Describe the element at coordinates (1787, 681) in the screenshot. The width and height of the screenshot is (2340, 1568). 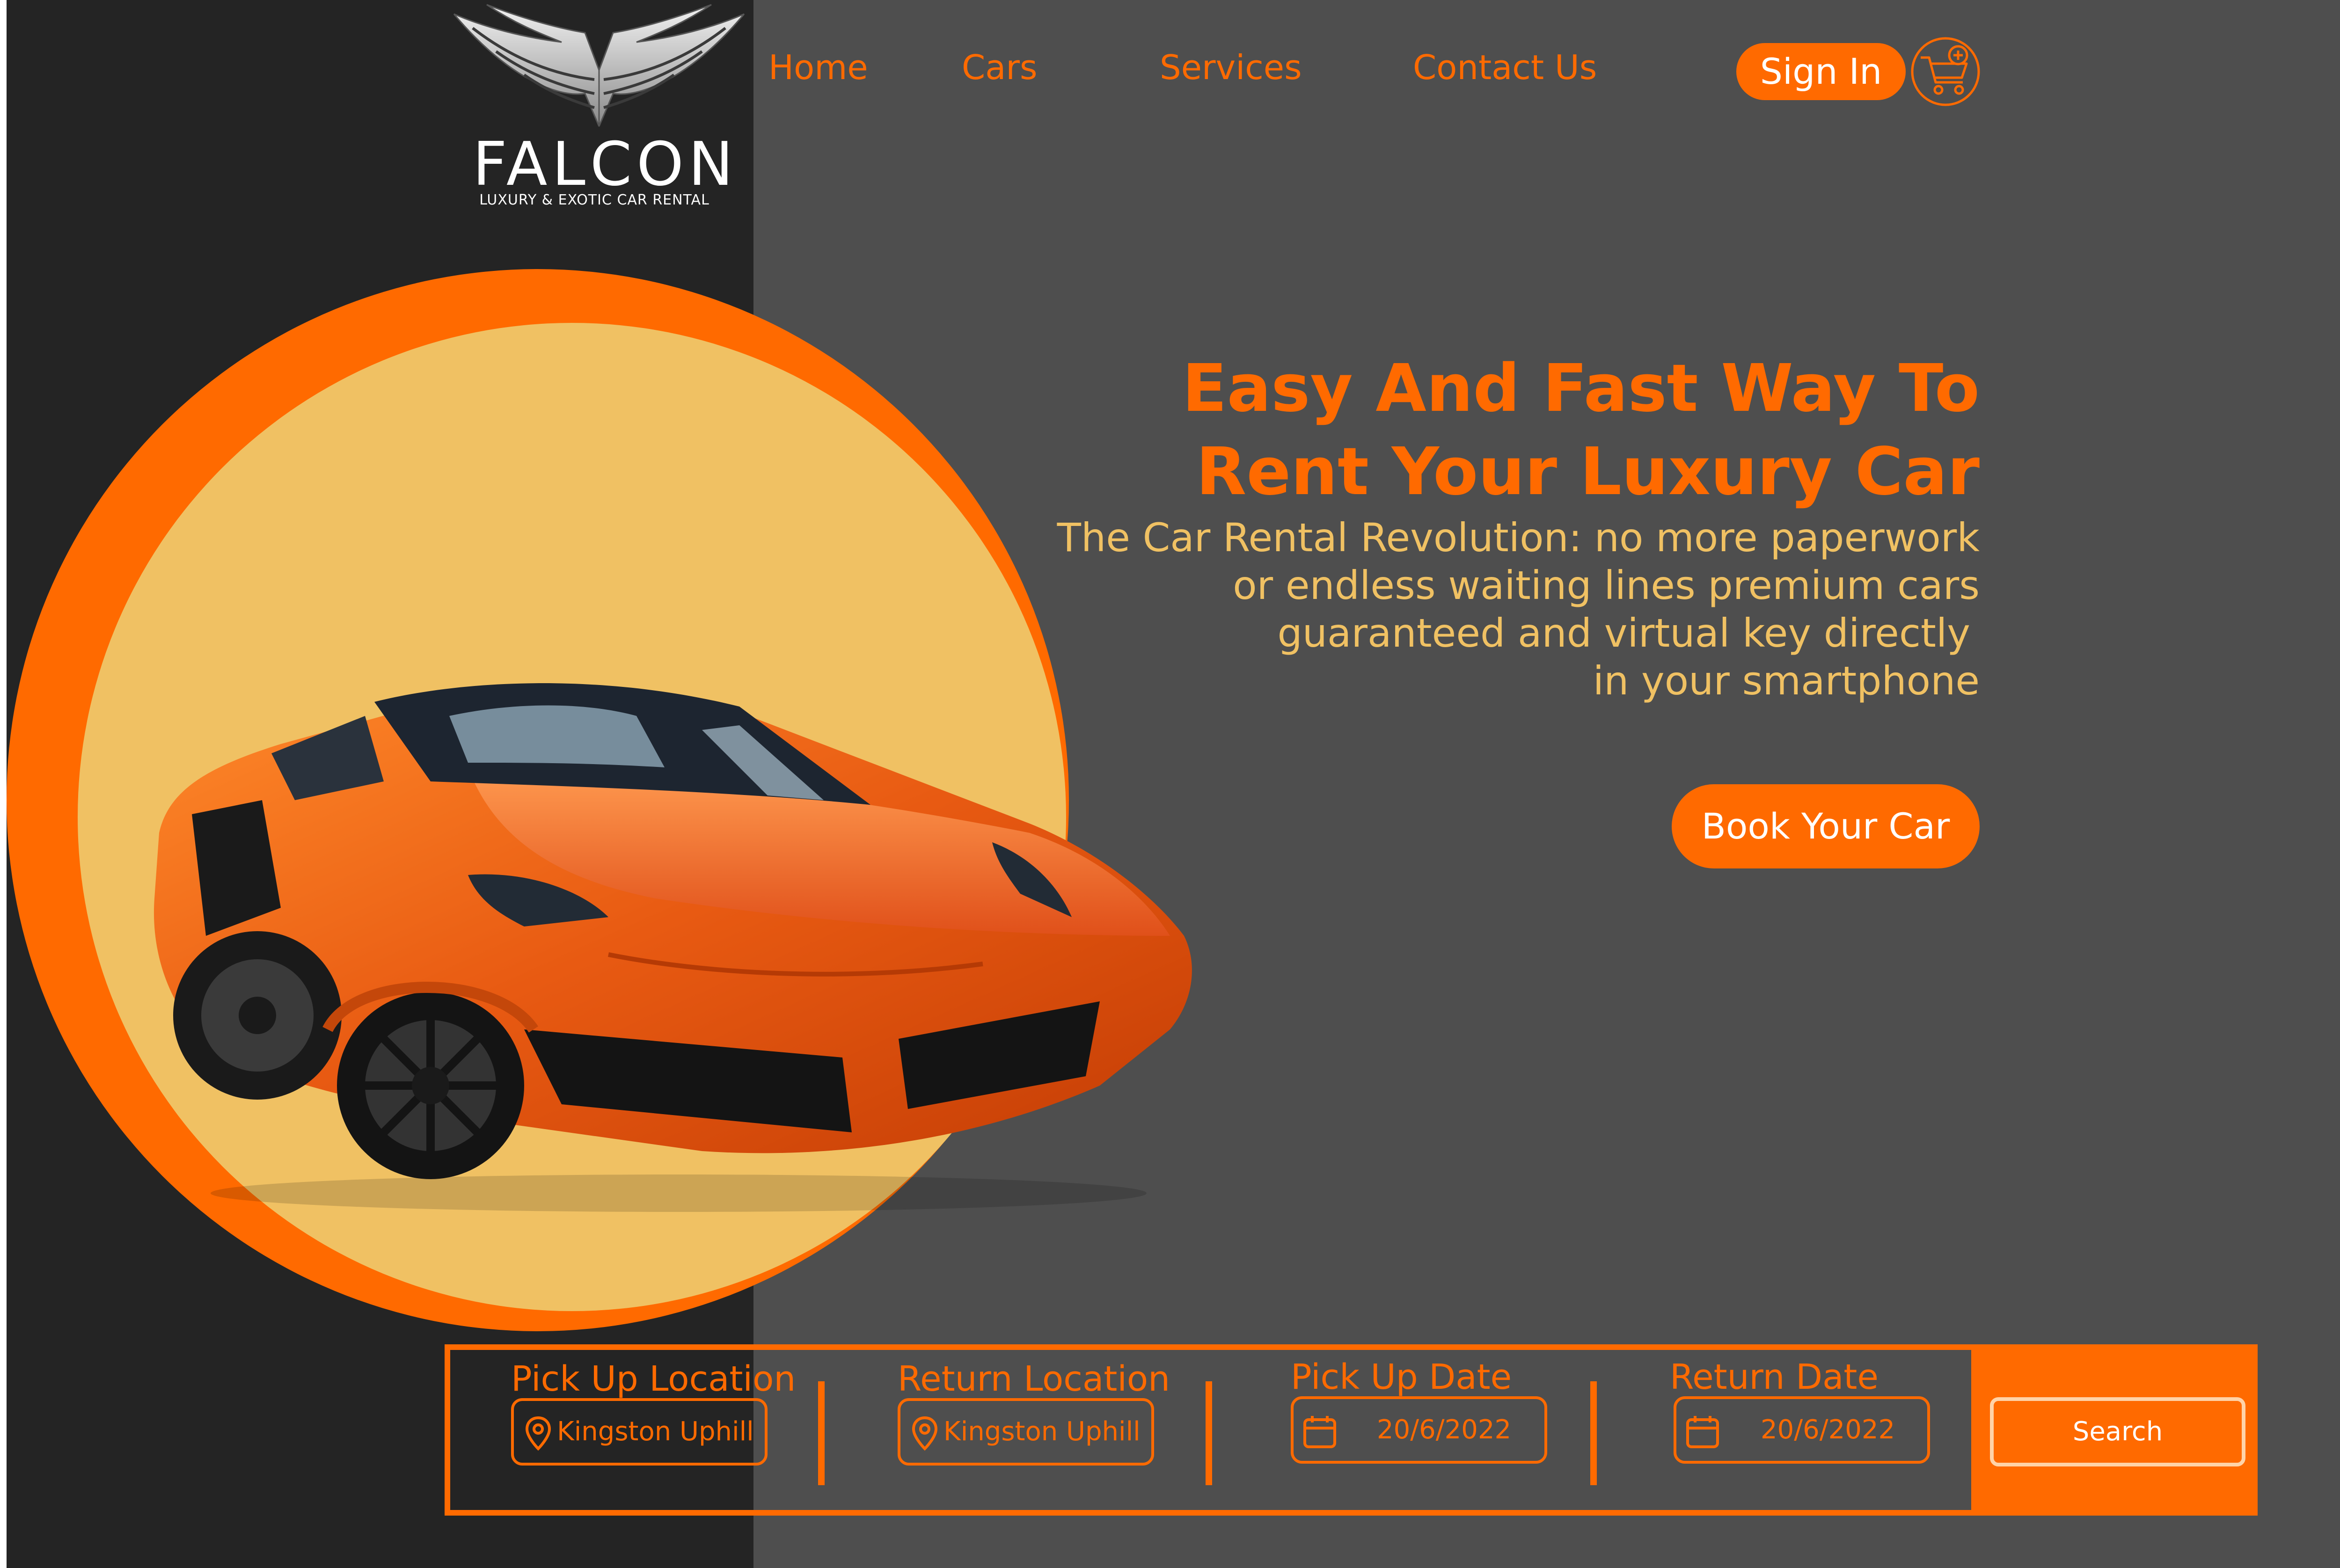
I see `hero-subtext-line-4: in your smartphone` at that location.